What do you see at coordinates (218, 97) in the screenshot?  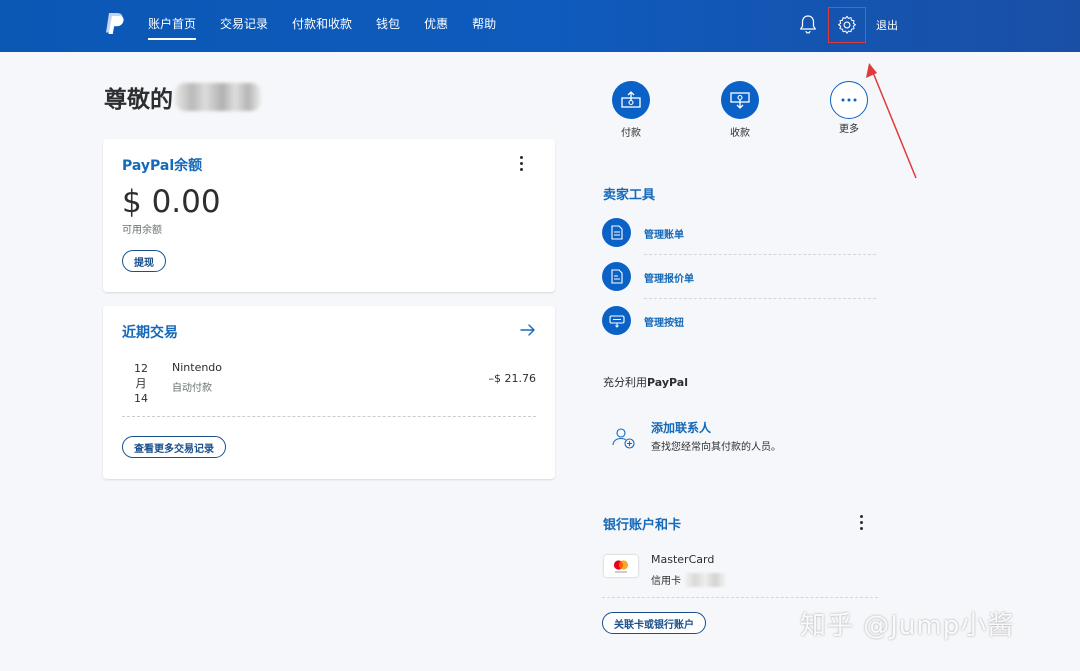 I see `redacted-username` at bounding box center [218, 97].